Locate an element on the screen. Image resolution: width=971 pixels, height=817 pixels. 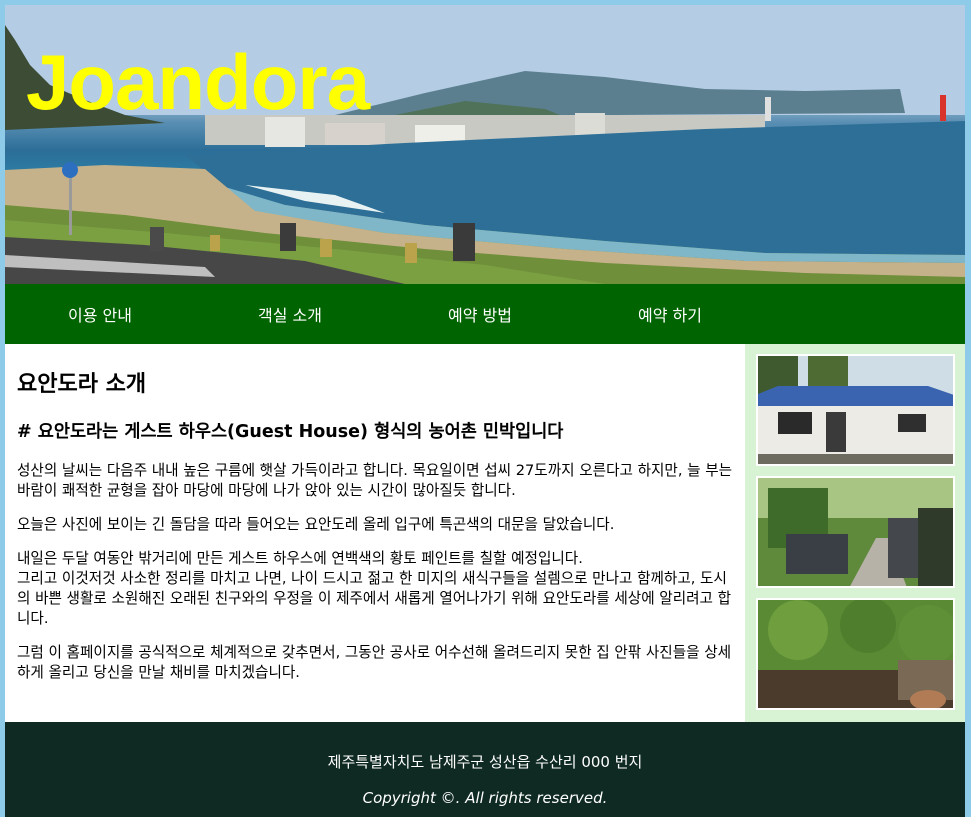
site-logo: Joandora is located at coordinates (198, 82).